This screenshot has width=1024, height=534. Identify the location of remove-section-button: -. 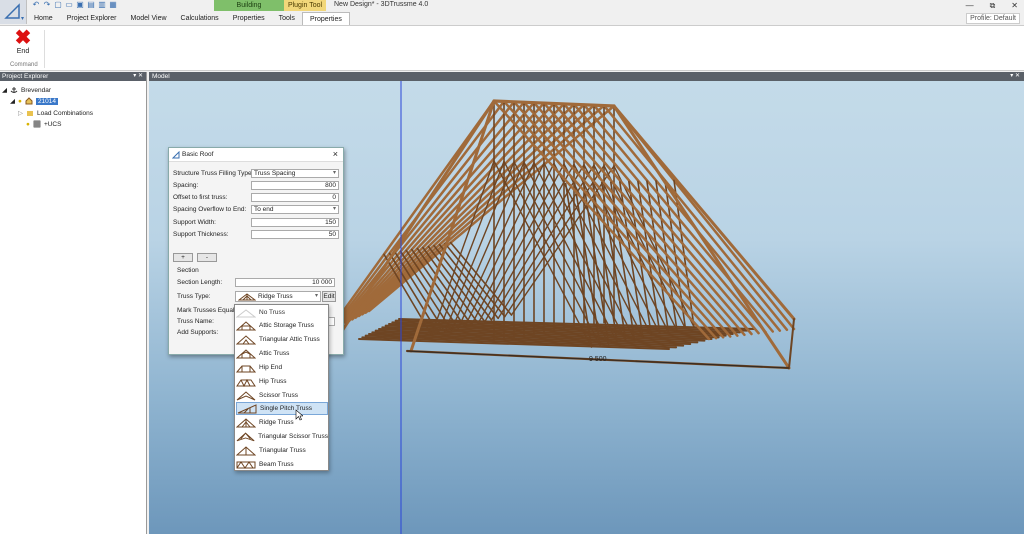
(207, 257).